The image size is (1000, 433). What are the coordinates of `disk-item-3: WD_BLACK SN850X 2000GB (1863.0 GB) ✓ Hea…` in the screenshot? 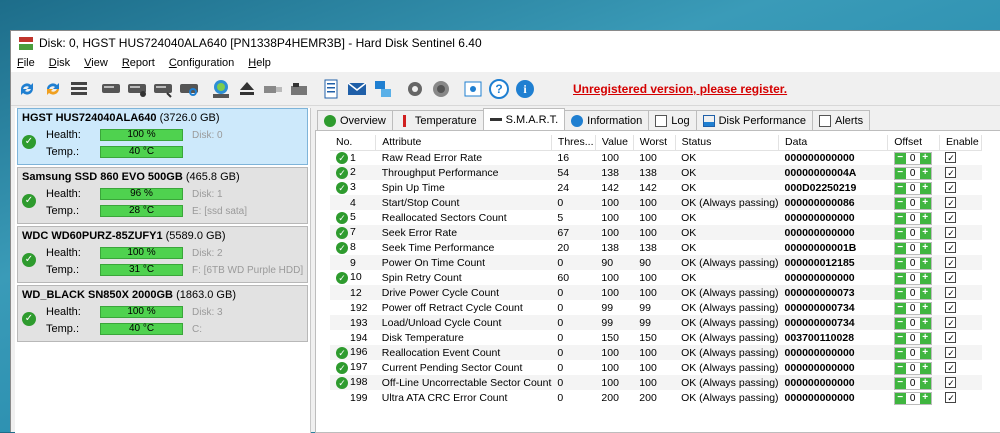 It's located at (162, 313).